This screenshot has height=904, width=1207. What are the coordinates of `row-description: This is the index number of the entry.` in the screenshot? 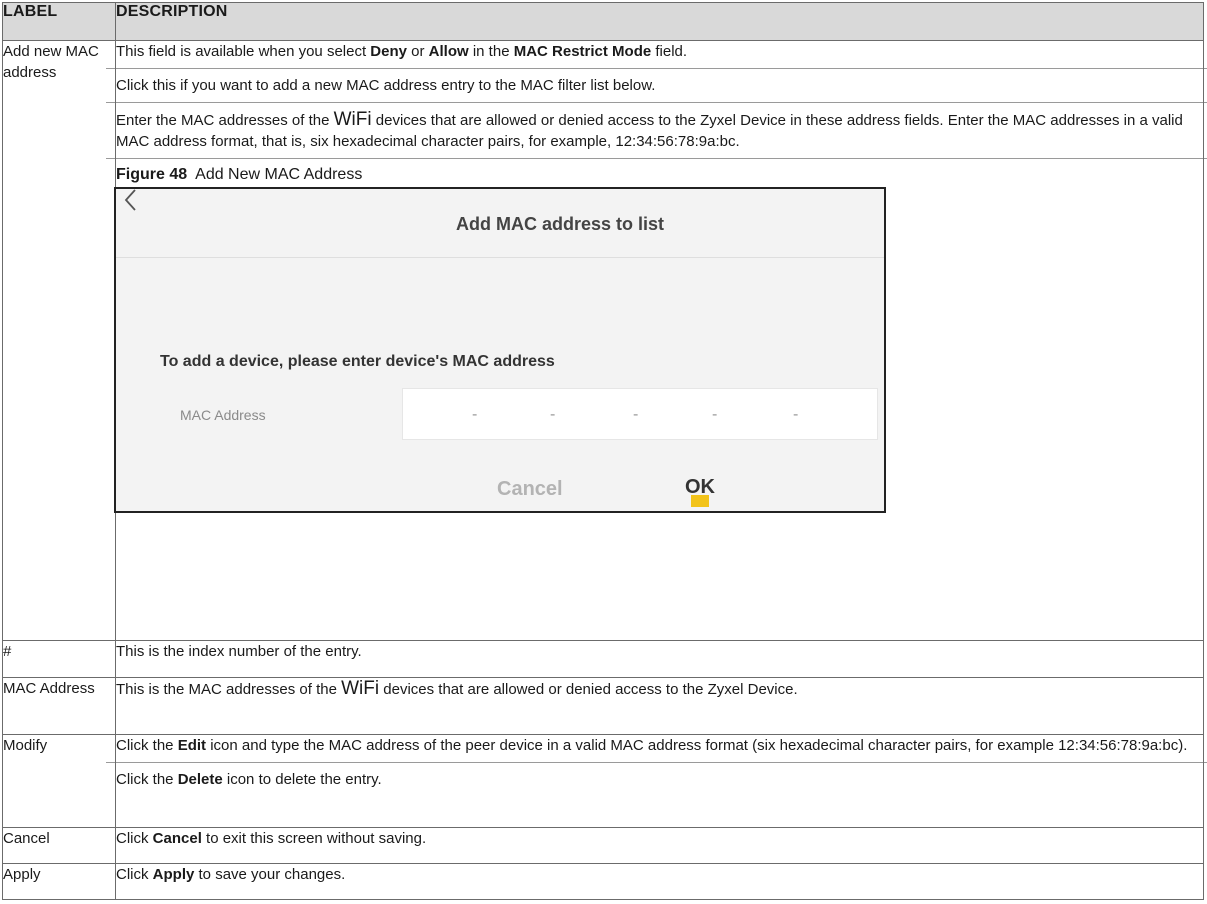 It's located at (659, 659).